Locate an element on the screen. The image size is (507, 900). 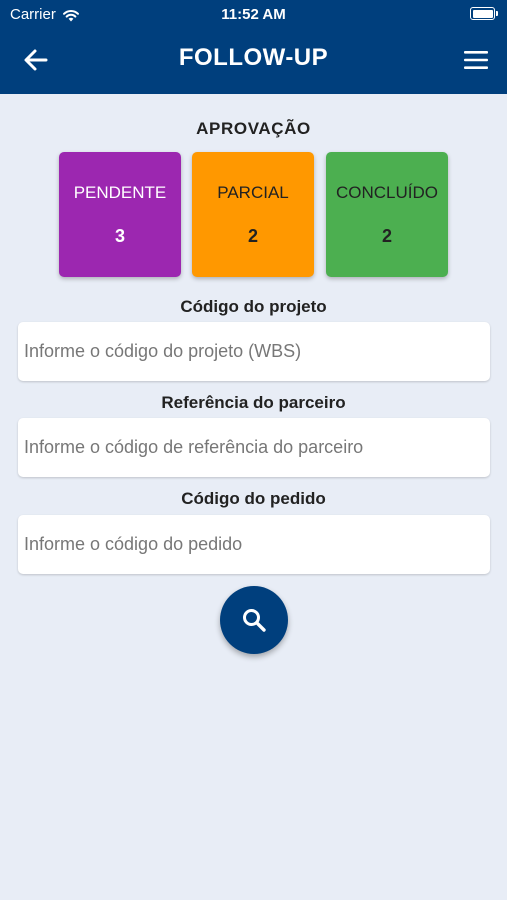
project-code-label: Código do projeto is located at coordinates (253, 306).